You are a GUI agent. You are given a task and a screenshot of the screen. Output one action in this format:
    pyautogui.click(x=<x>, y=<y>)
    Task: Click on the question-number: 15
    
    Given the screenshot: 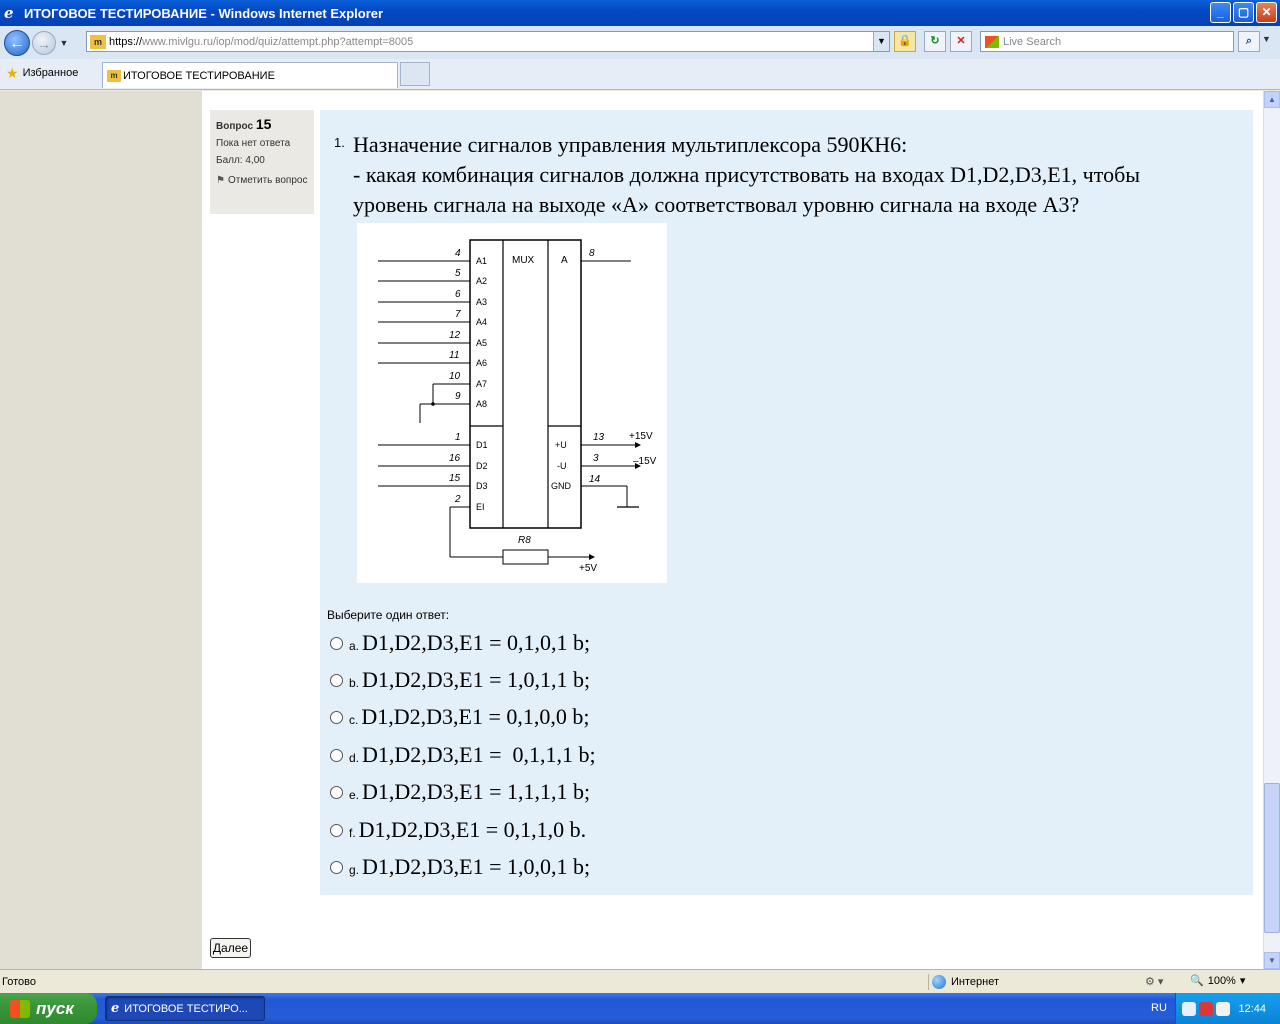 What is the action you would take?
    pyautogui.click(x=263, y=124)
    